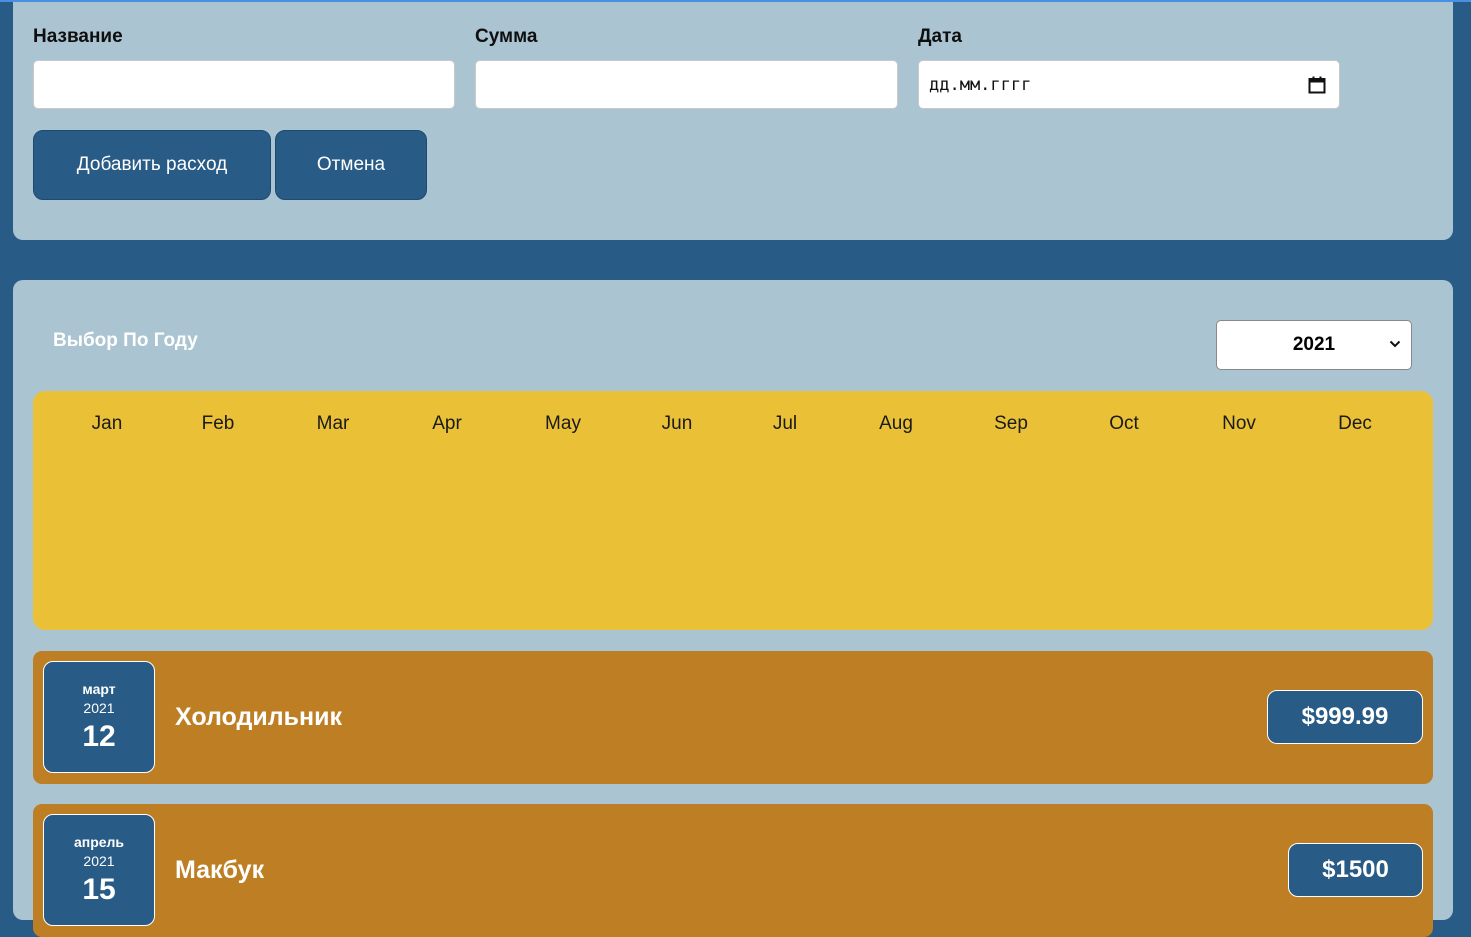 Image resolution: width=1471 pixels, height=937 pixels. What do you see at coordinates (107, 423) in the screenshot?
I see `month-label-jan: Jan` at bounding box center [107, 423].